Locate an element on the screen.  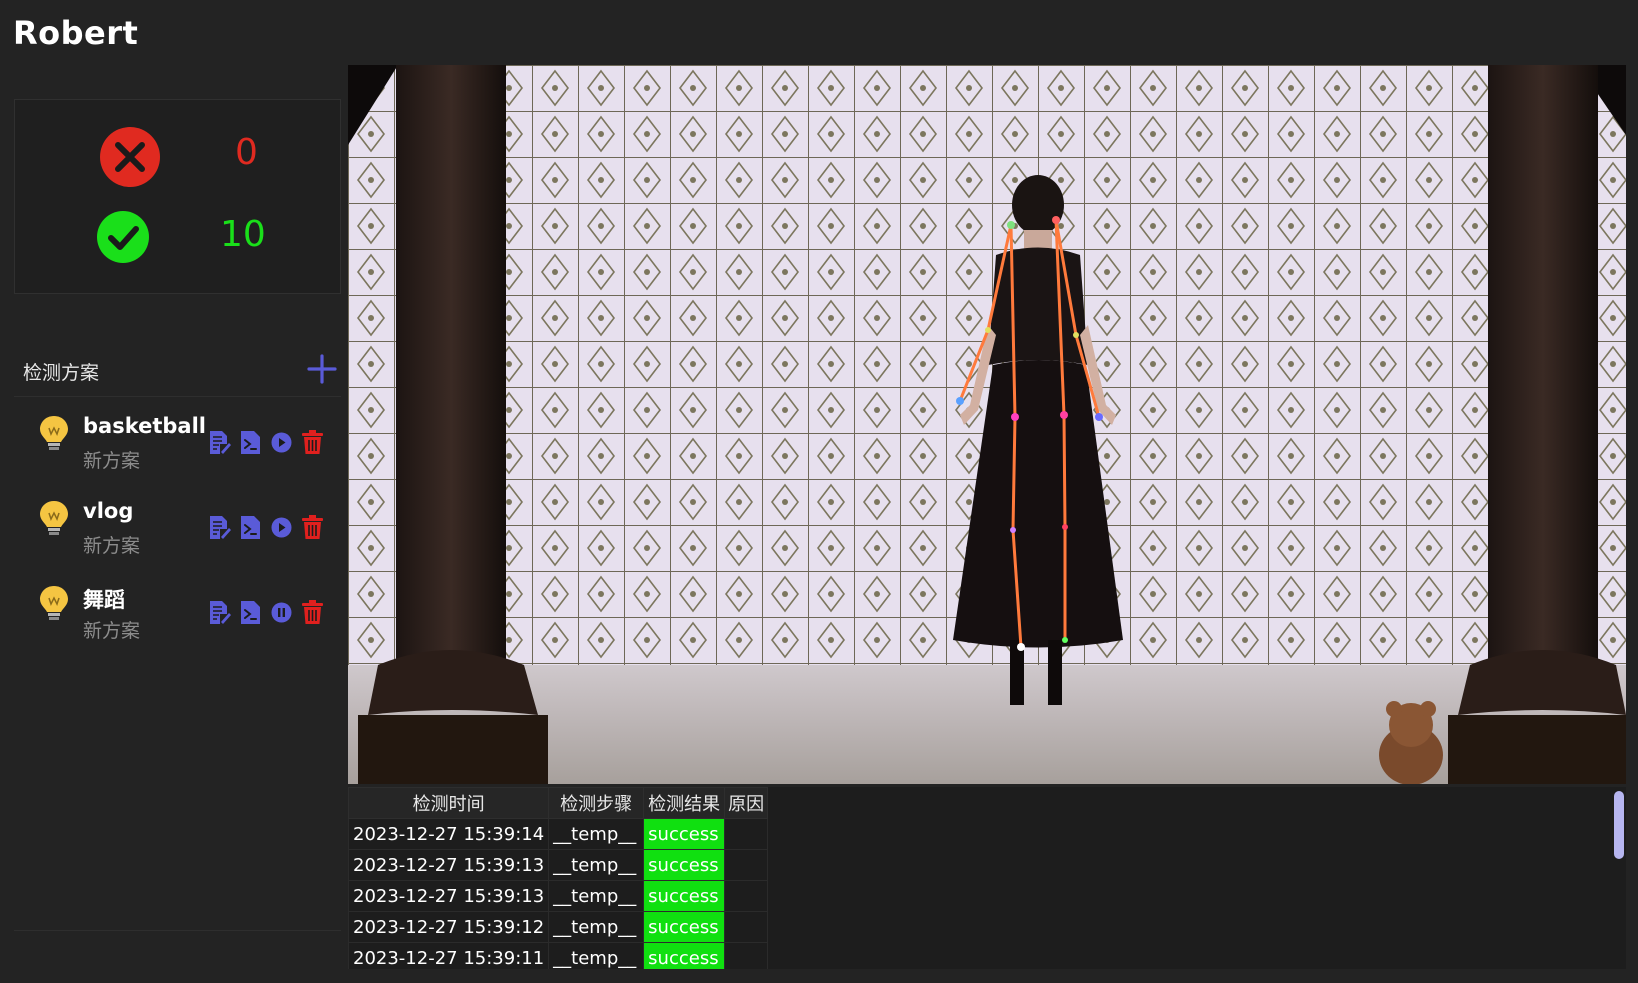
log-row: 2023-12-27 15:39:12 __temp__ success is located at coordinates (558, 927).